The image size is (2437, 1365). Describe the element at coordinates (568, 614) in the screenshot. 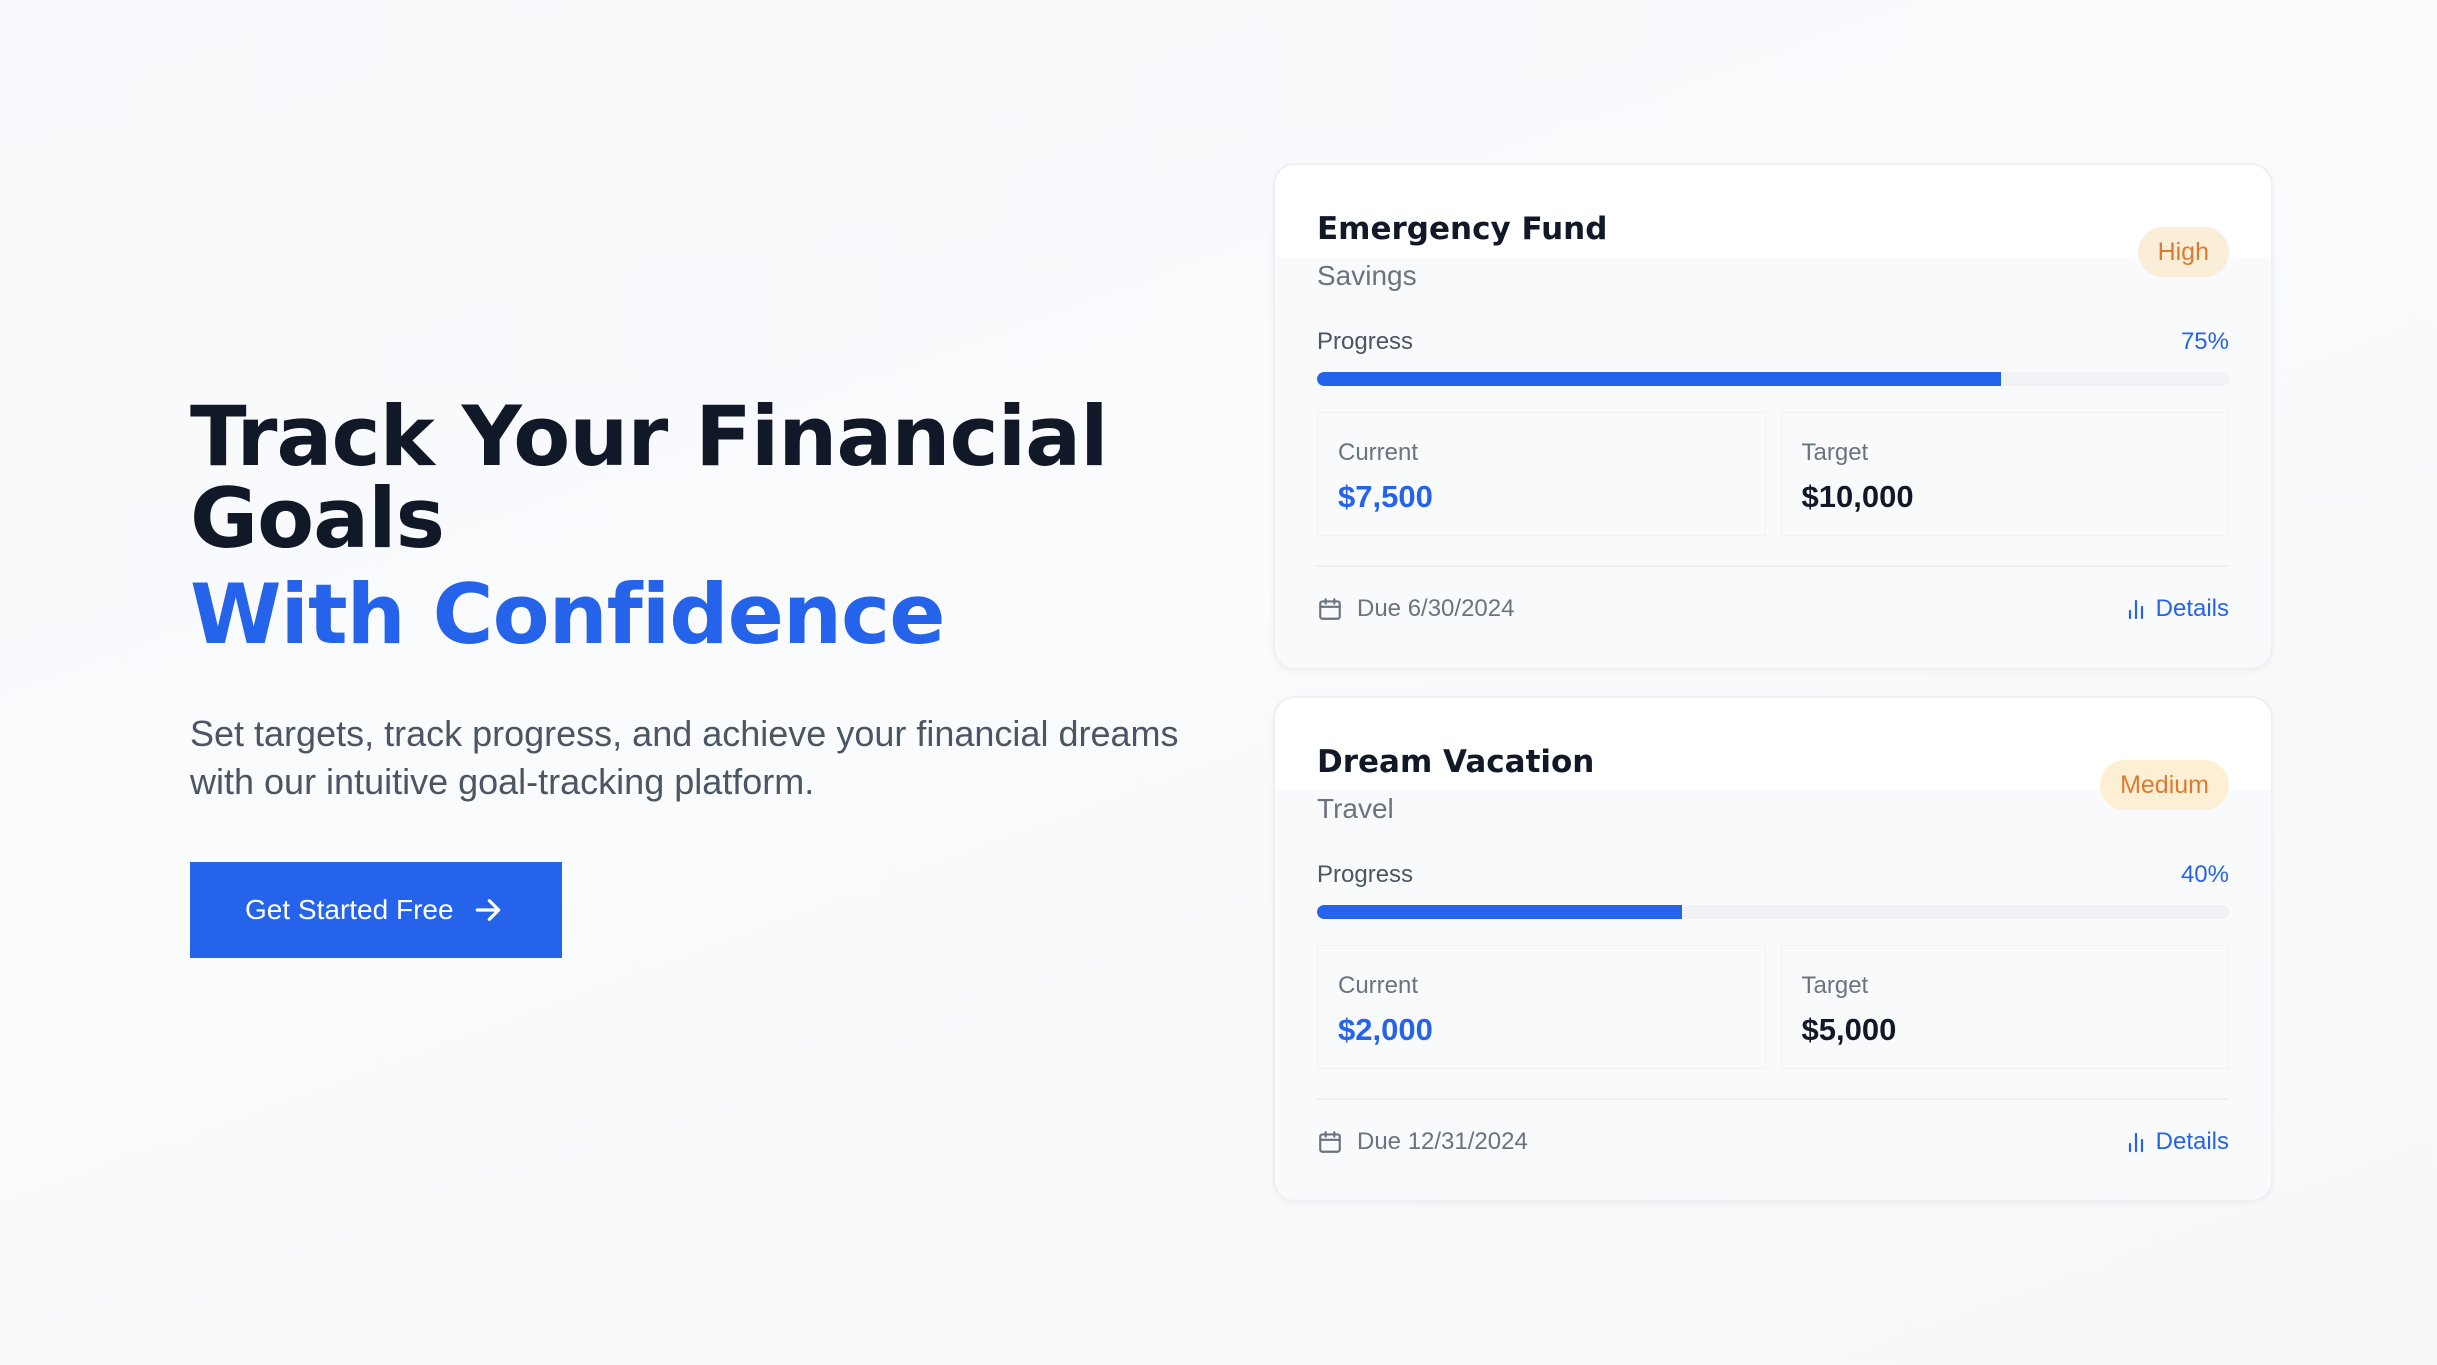

I see `headline-accent: With Confidence` at that location.